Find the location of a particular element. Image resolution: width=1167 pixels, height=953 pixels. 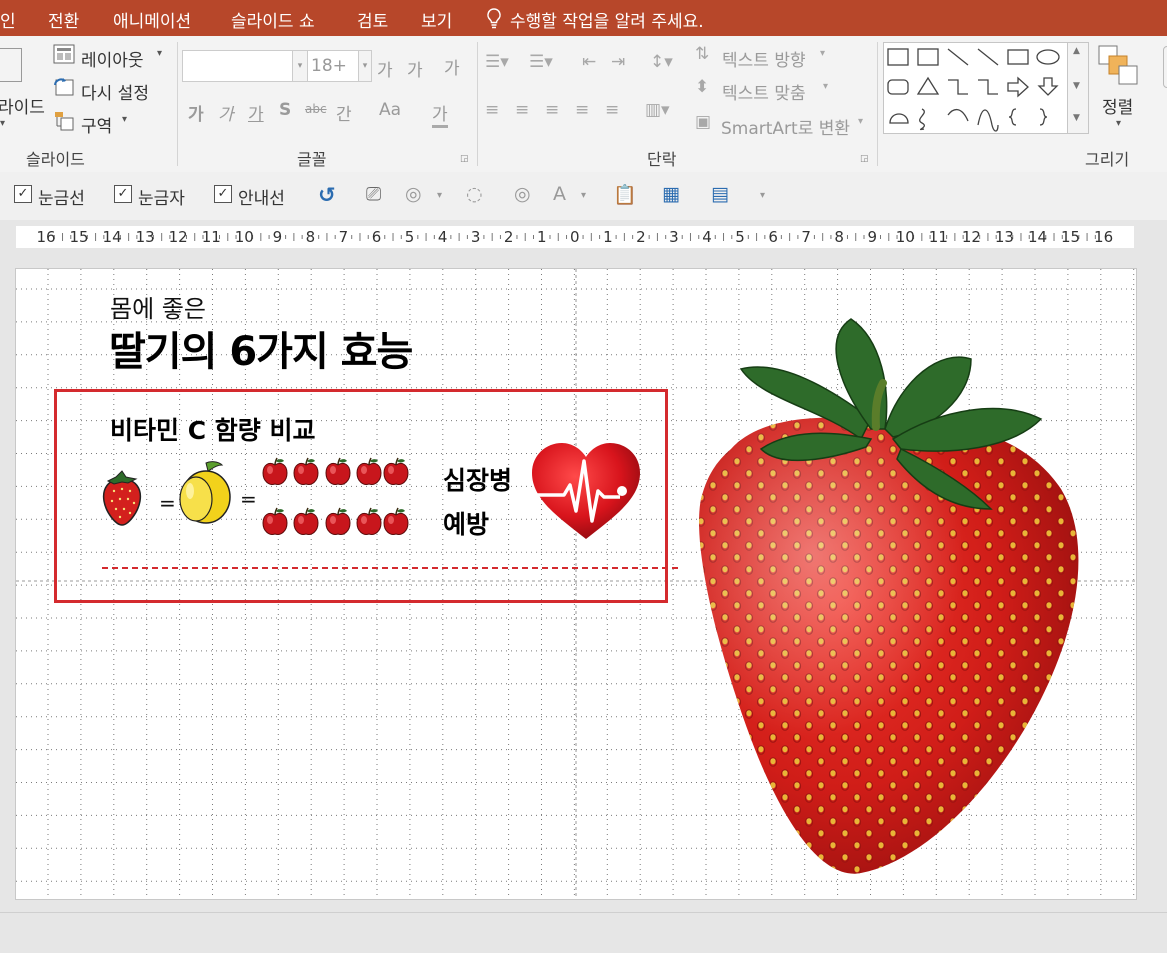

shapes-gallery-scroll: ▲ ▼ ▼ is located at coordinates (1078, 88).